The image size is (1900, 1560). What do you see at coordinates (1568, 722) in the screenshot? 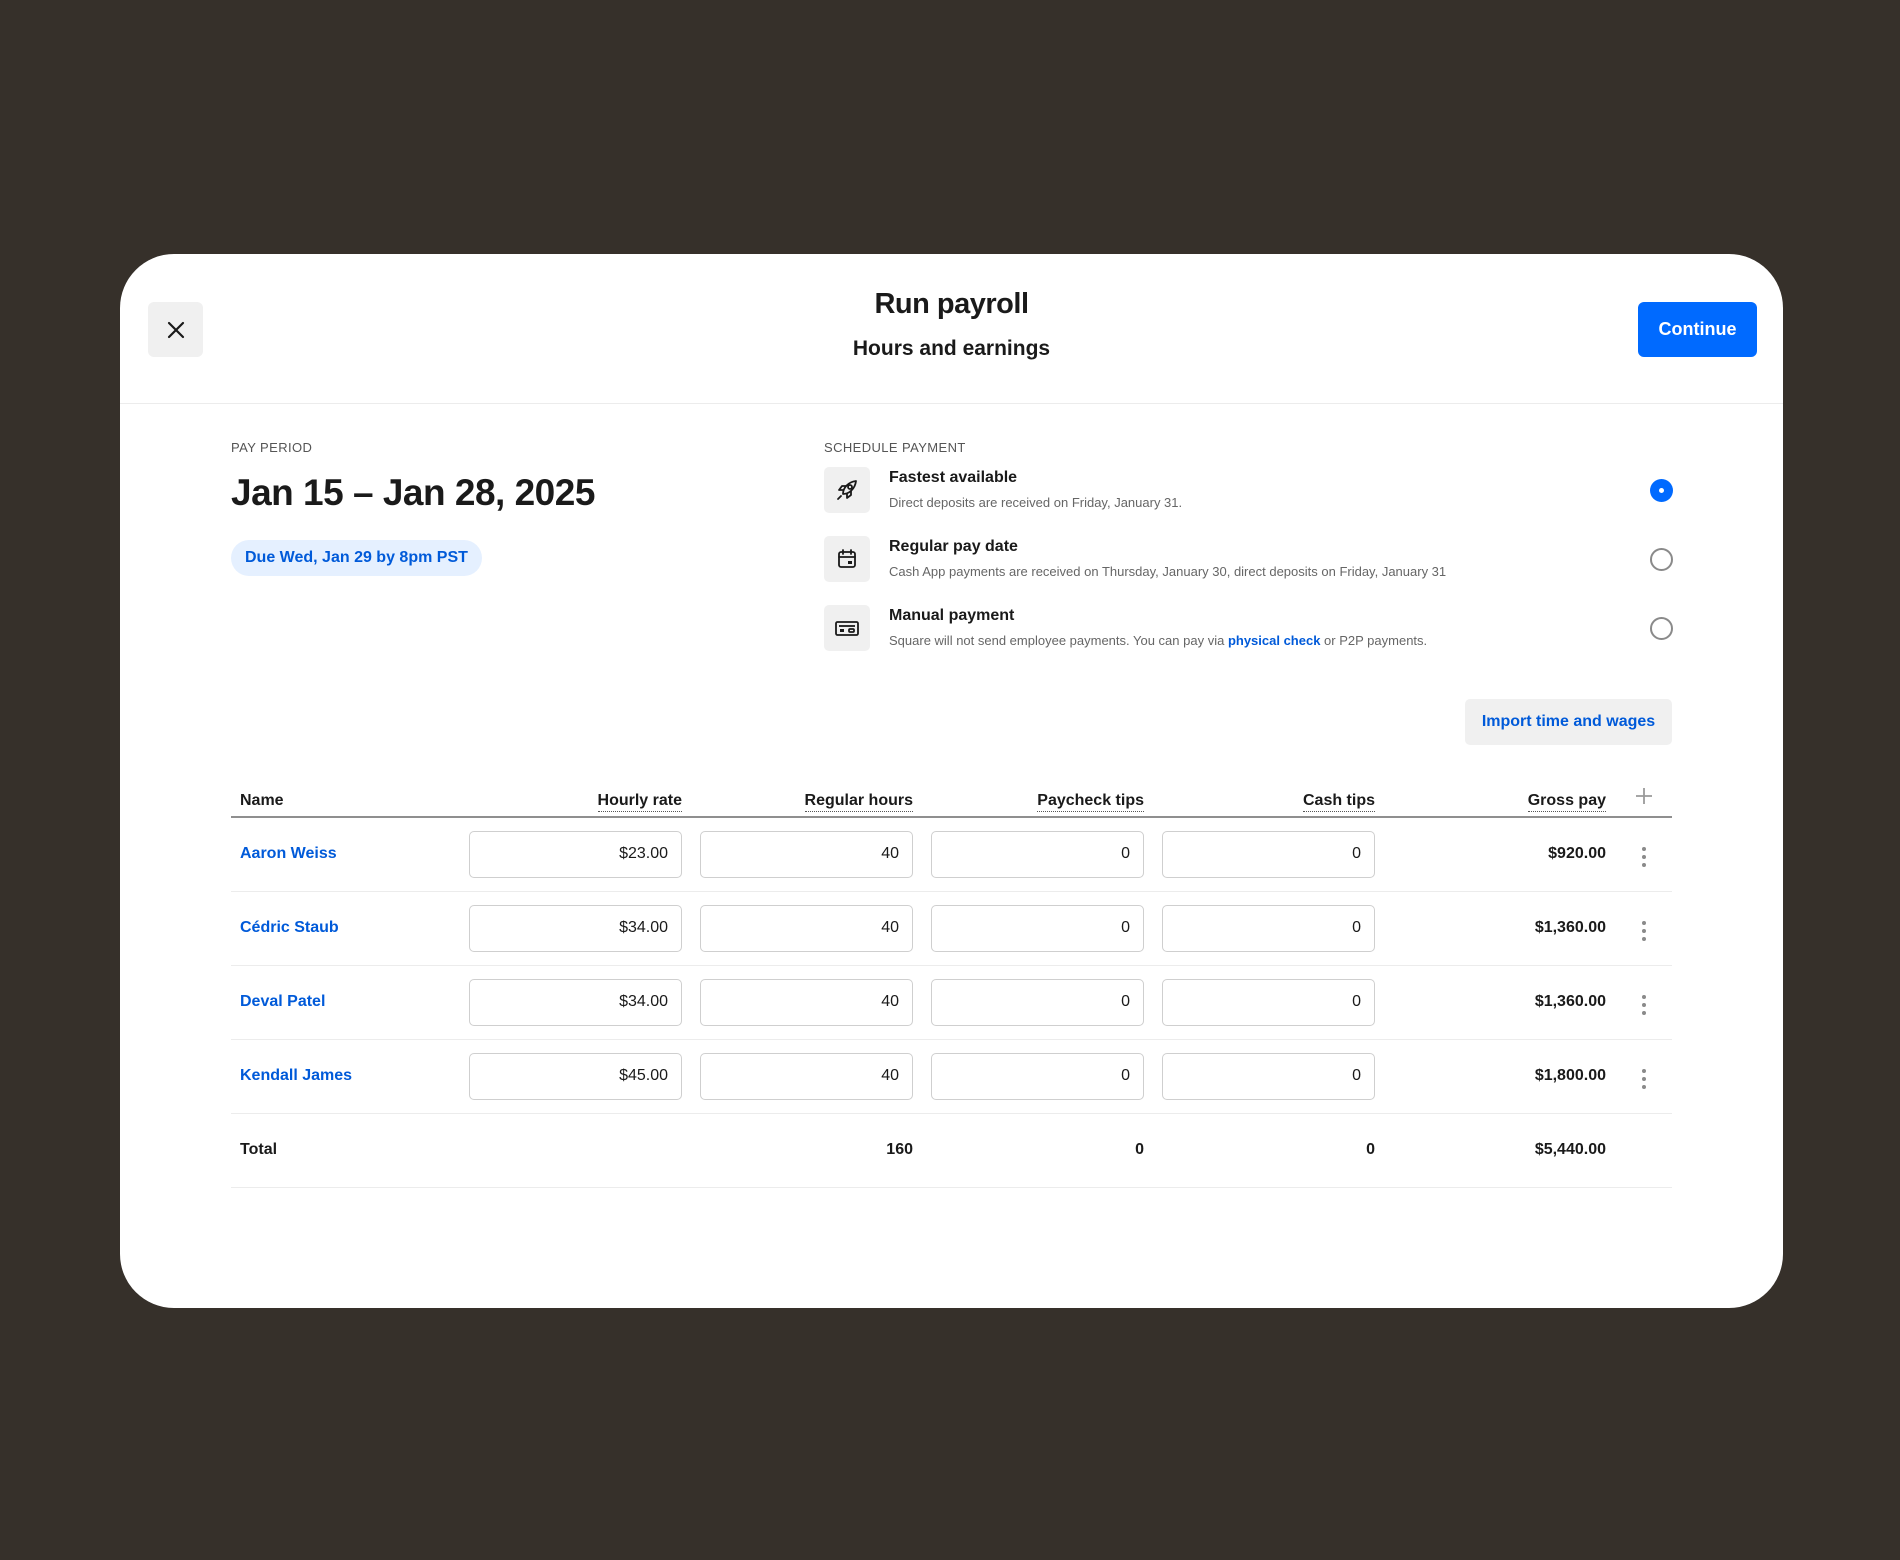
I see `import-time-and-wages-button: Import time and wages` at bounding box center [1568, 722].